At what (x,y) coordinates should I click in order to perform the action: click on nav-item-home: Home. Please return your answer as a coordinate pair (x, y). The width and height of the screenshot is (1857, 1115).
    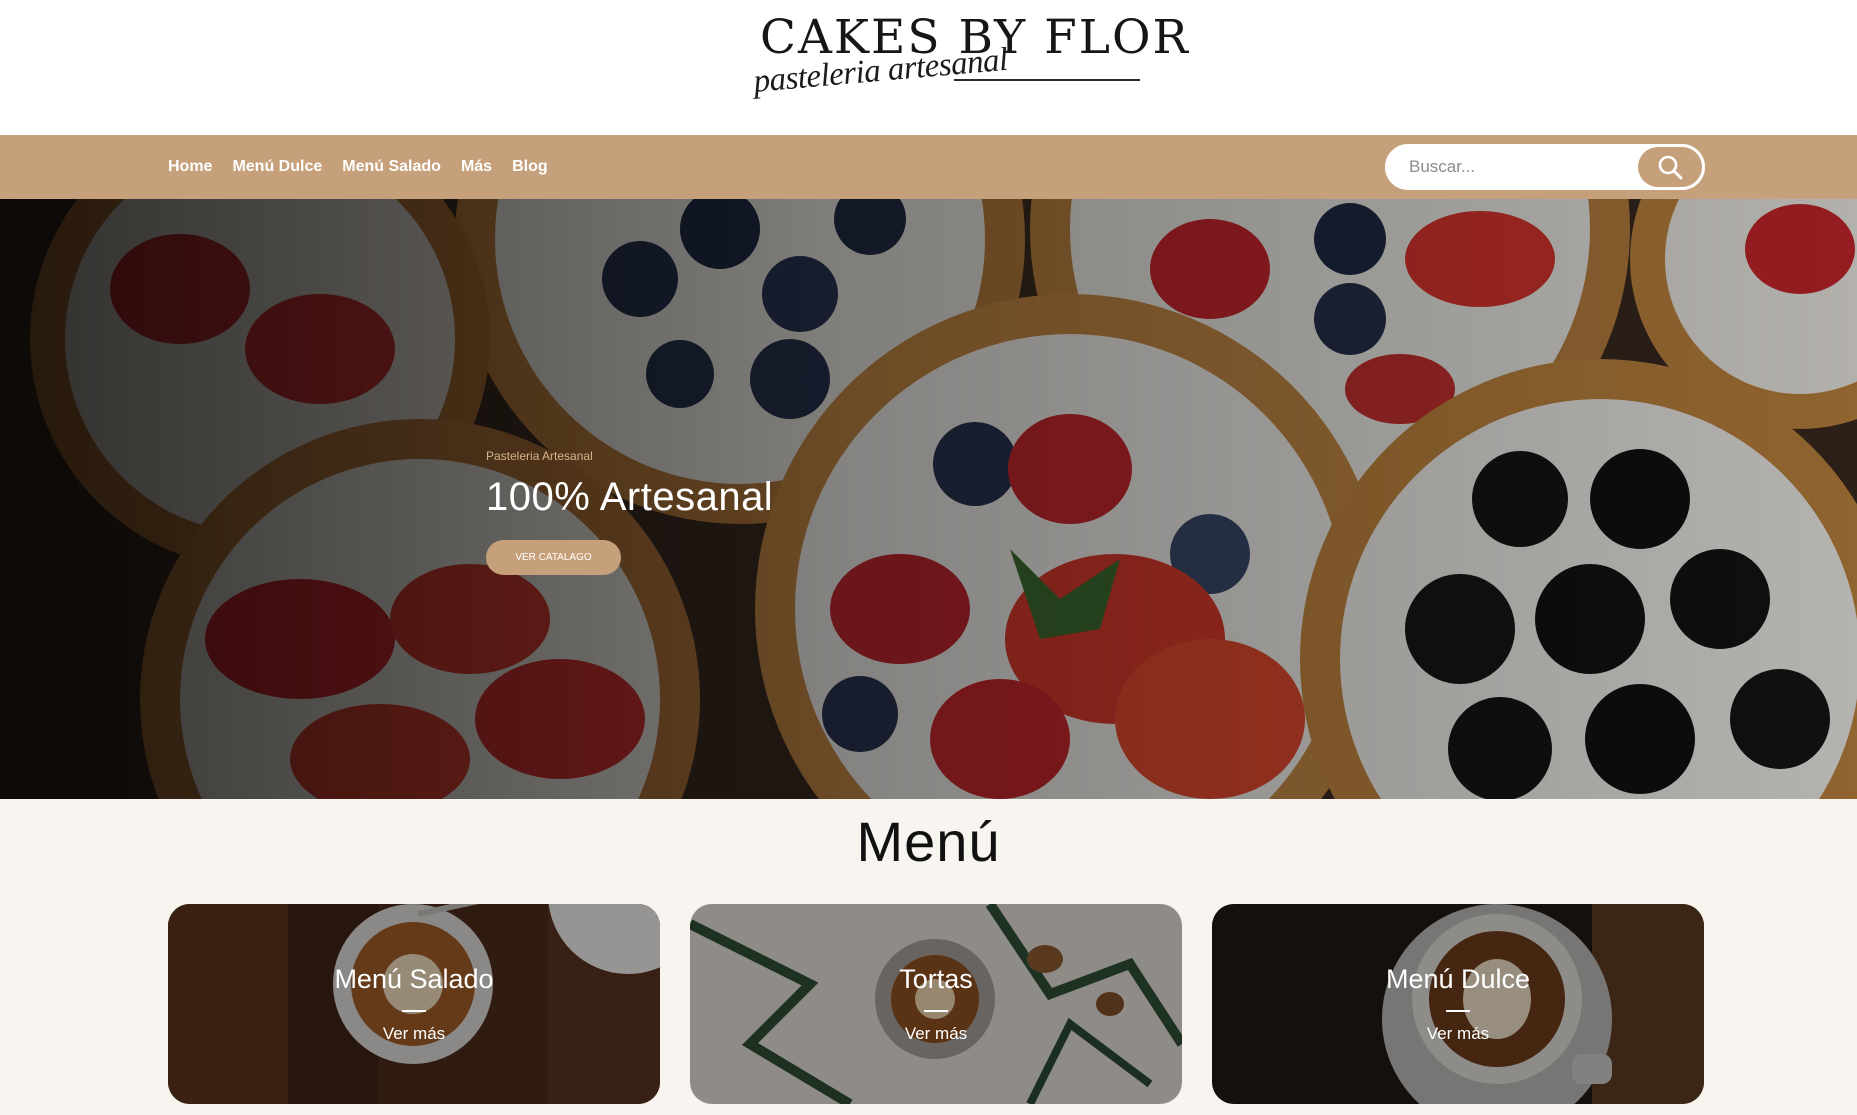
    Looking at the image, I should click on (190, 167).